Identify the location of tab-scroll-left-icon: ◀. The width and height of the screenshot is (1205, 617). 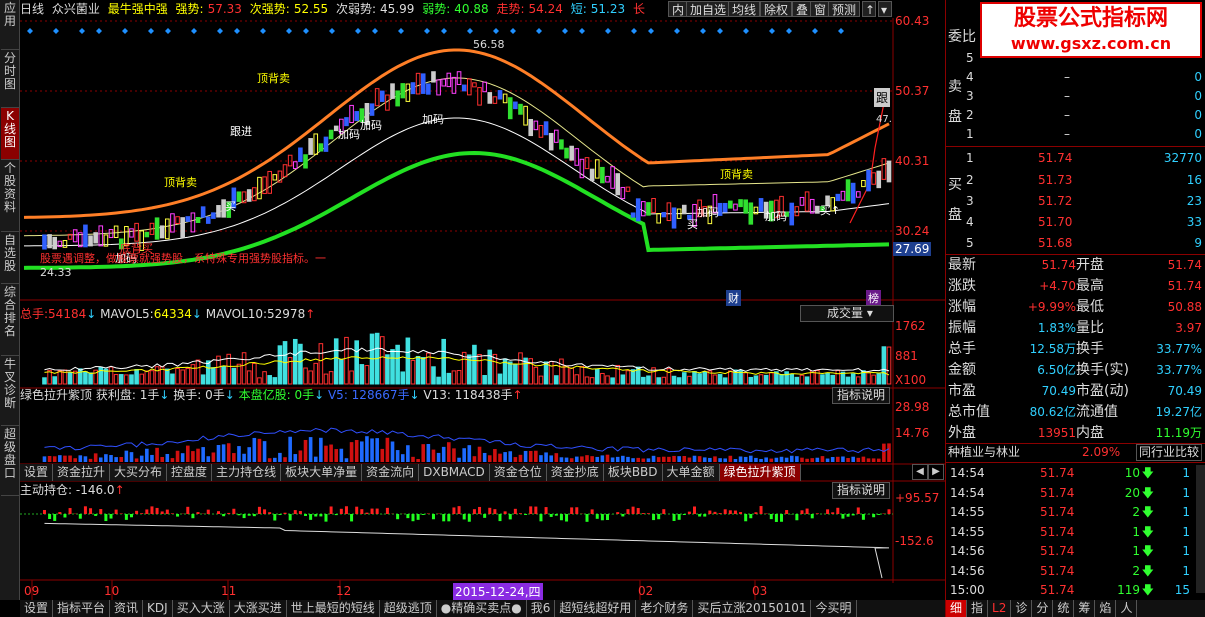
(920, 472).